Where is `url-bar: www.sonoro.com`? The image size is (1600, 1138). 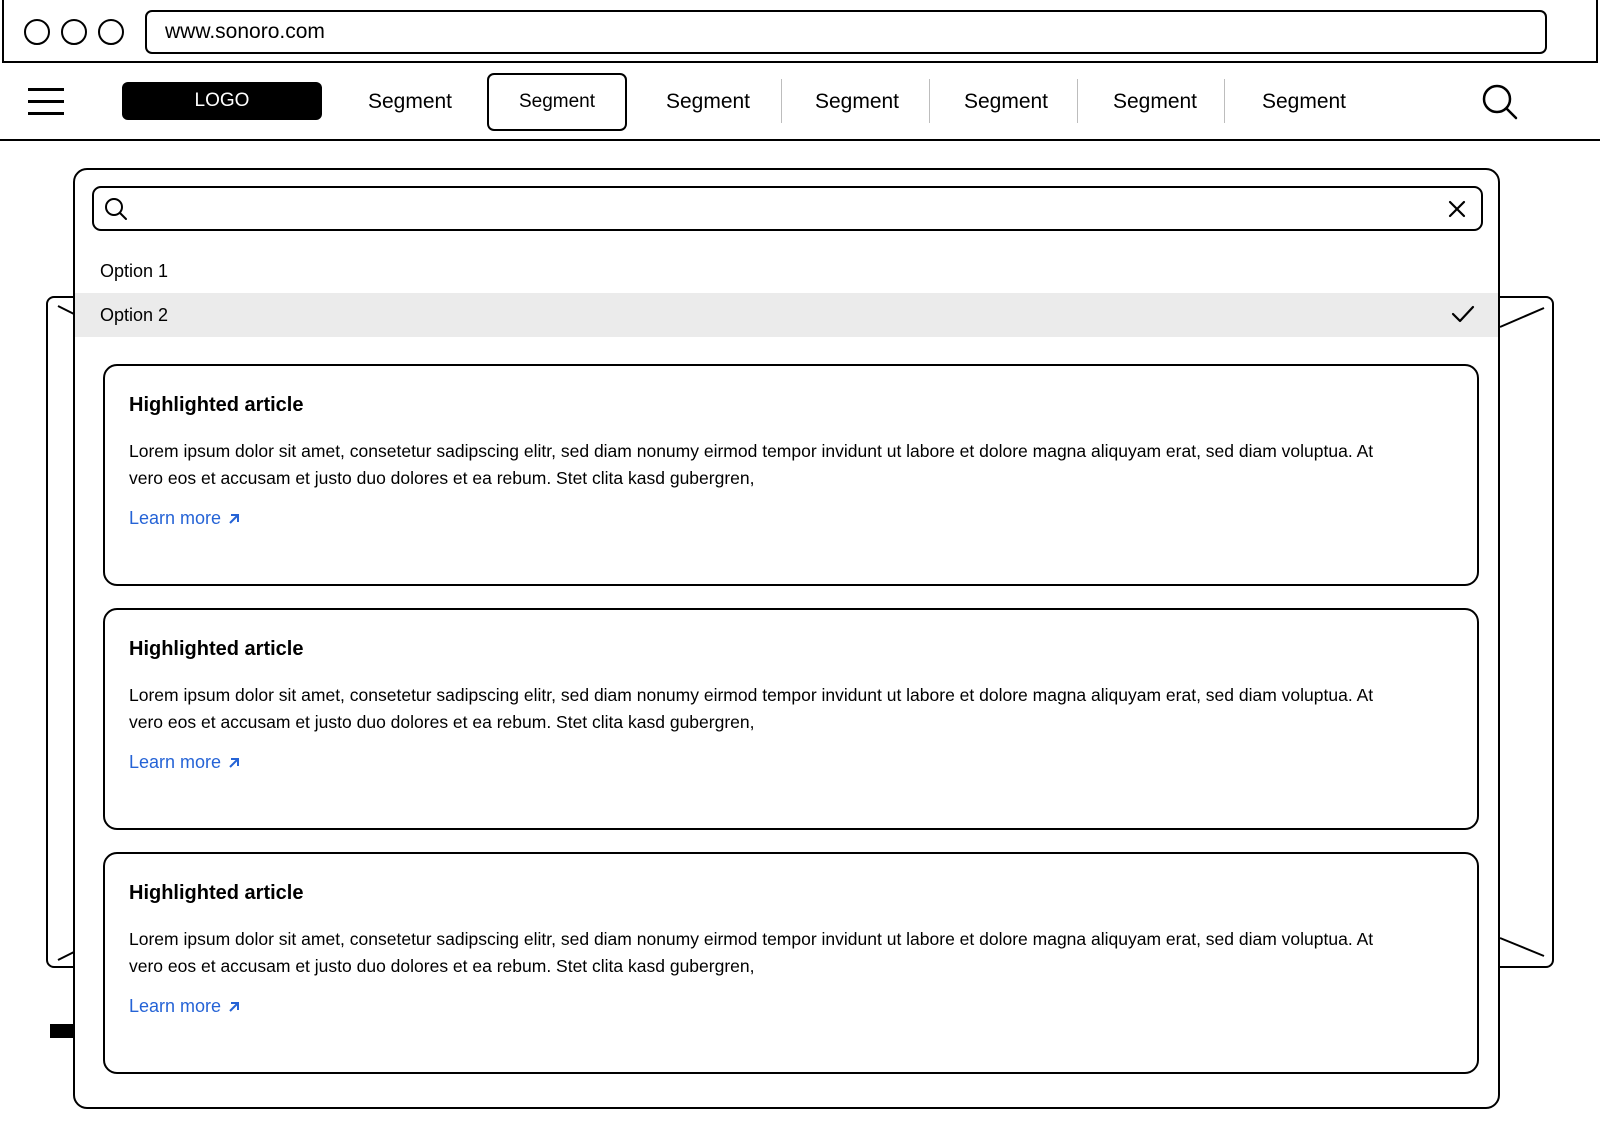
url-bar: www.sonoro.com is located at coordinates (846, 32).